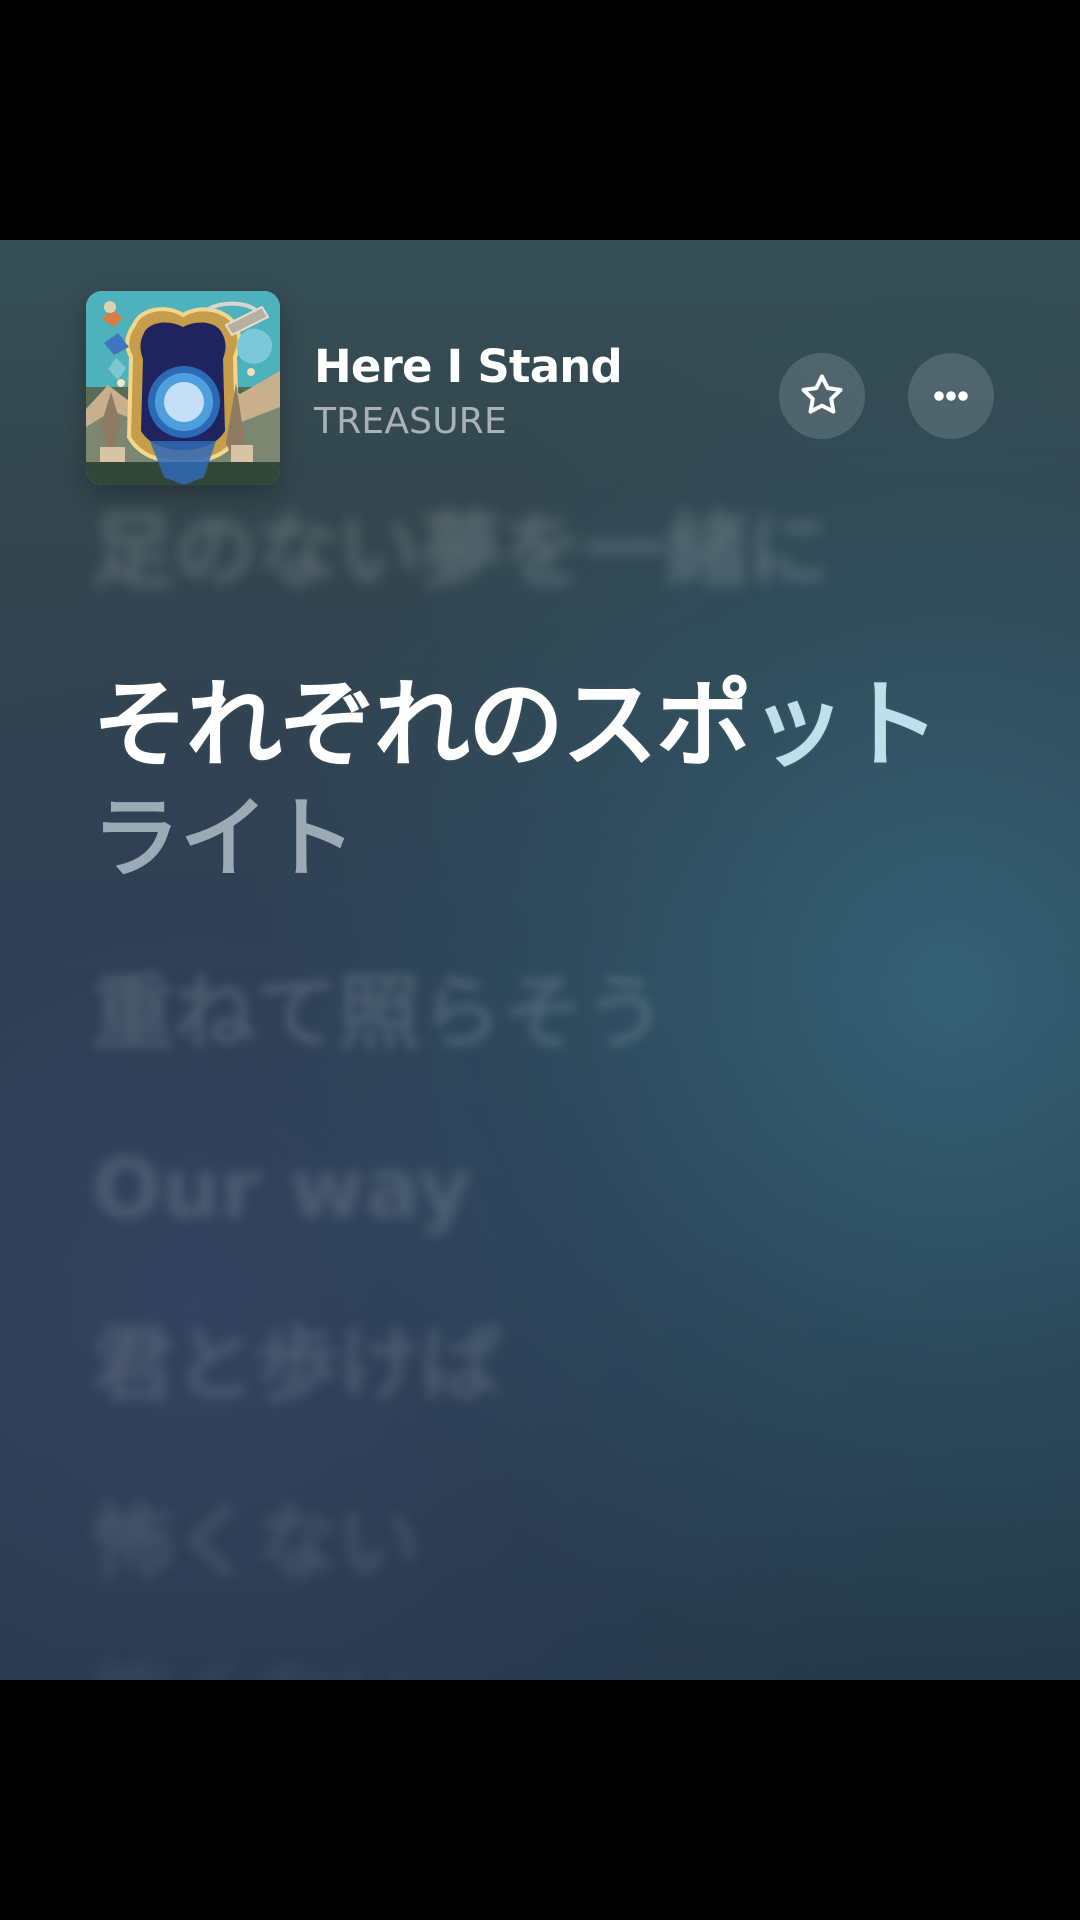  What do you see at coordinates (224, 838) in the screenshot?
I see `lyrics-current-line-continued: ライト` at bounding box center [224, 838].